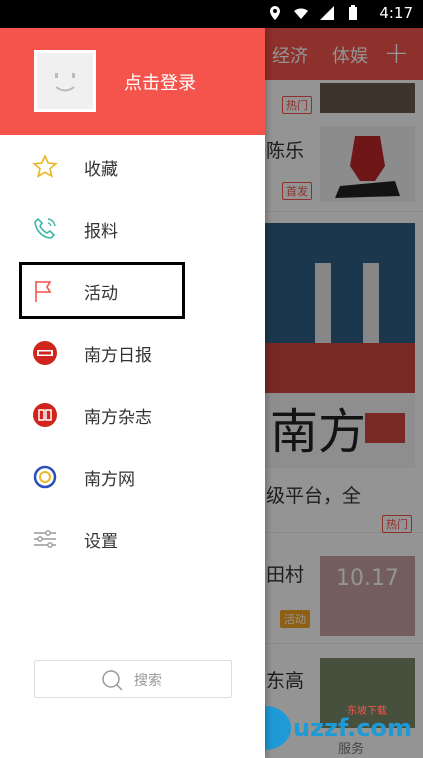 The width and height of the screenshot is (423, 758). Describe the element at coordinates (133, 679) in the screenshot. I see `search-input: 搜索` at that location.